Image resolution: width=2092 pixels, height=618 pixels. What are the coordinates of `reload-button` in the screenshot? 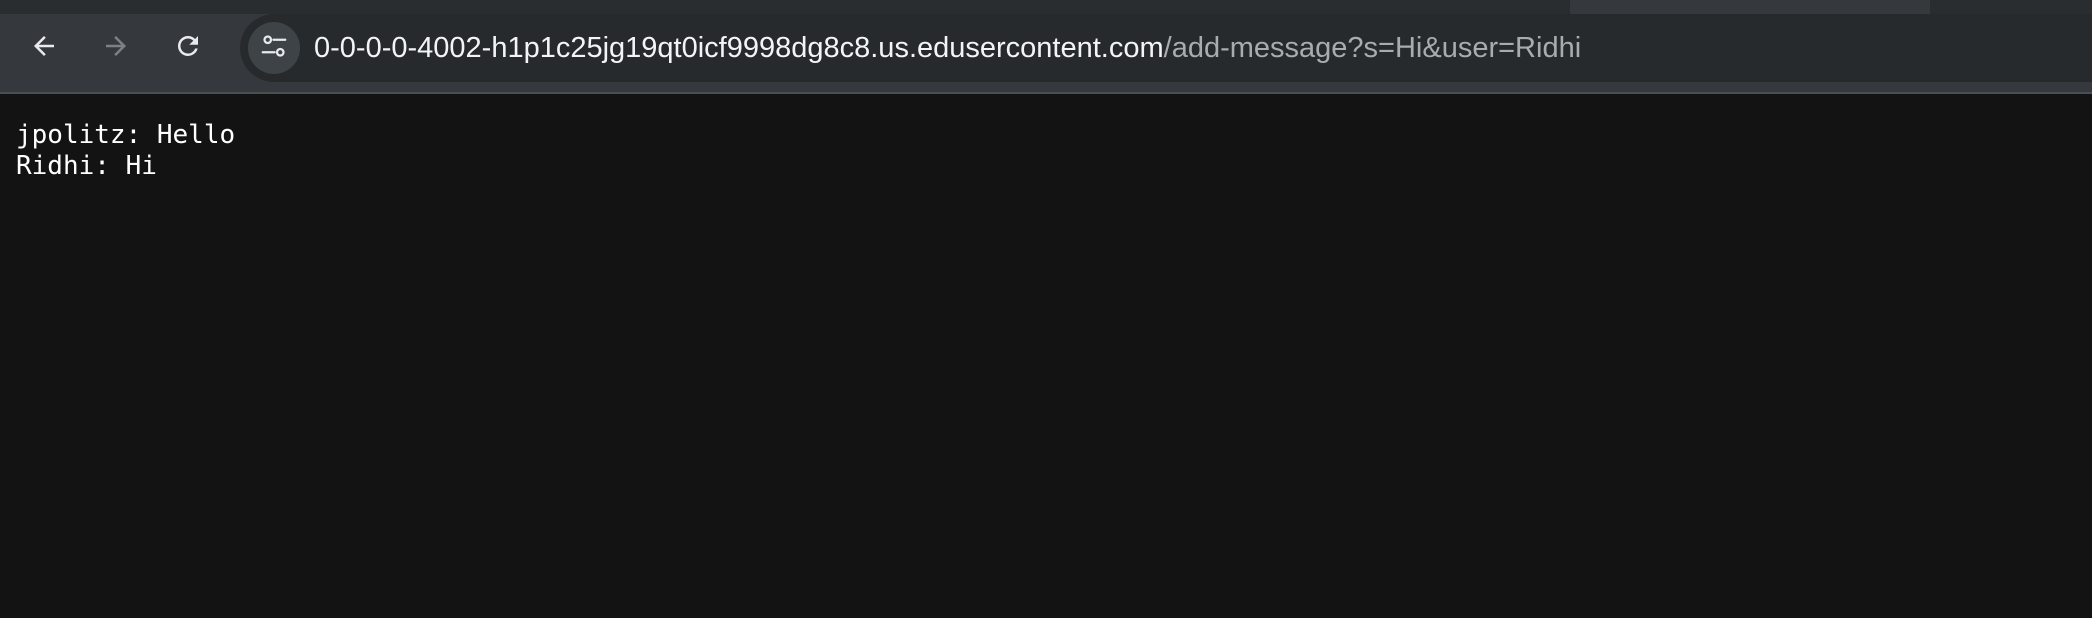 It's located at (188, 46).